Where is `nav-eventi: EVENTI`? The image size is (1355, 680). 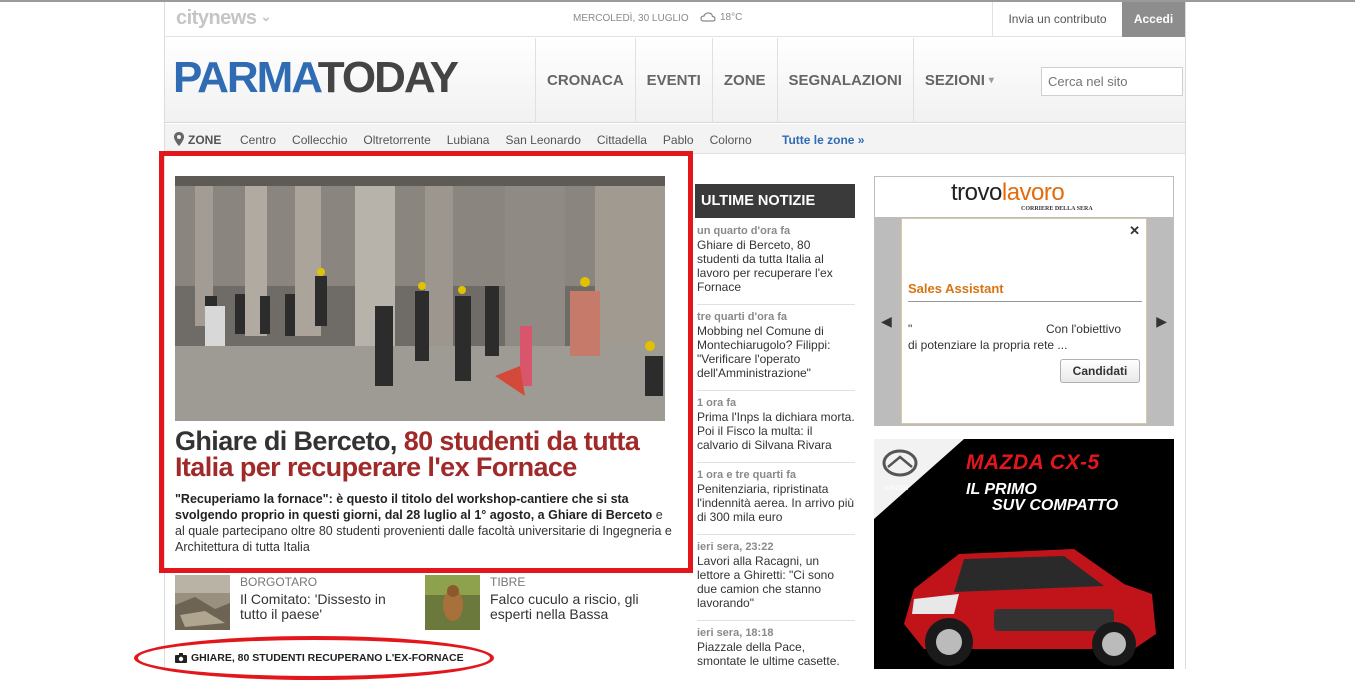
nav-eventi: EVENTI is located at coordinates (673, 80).